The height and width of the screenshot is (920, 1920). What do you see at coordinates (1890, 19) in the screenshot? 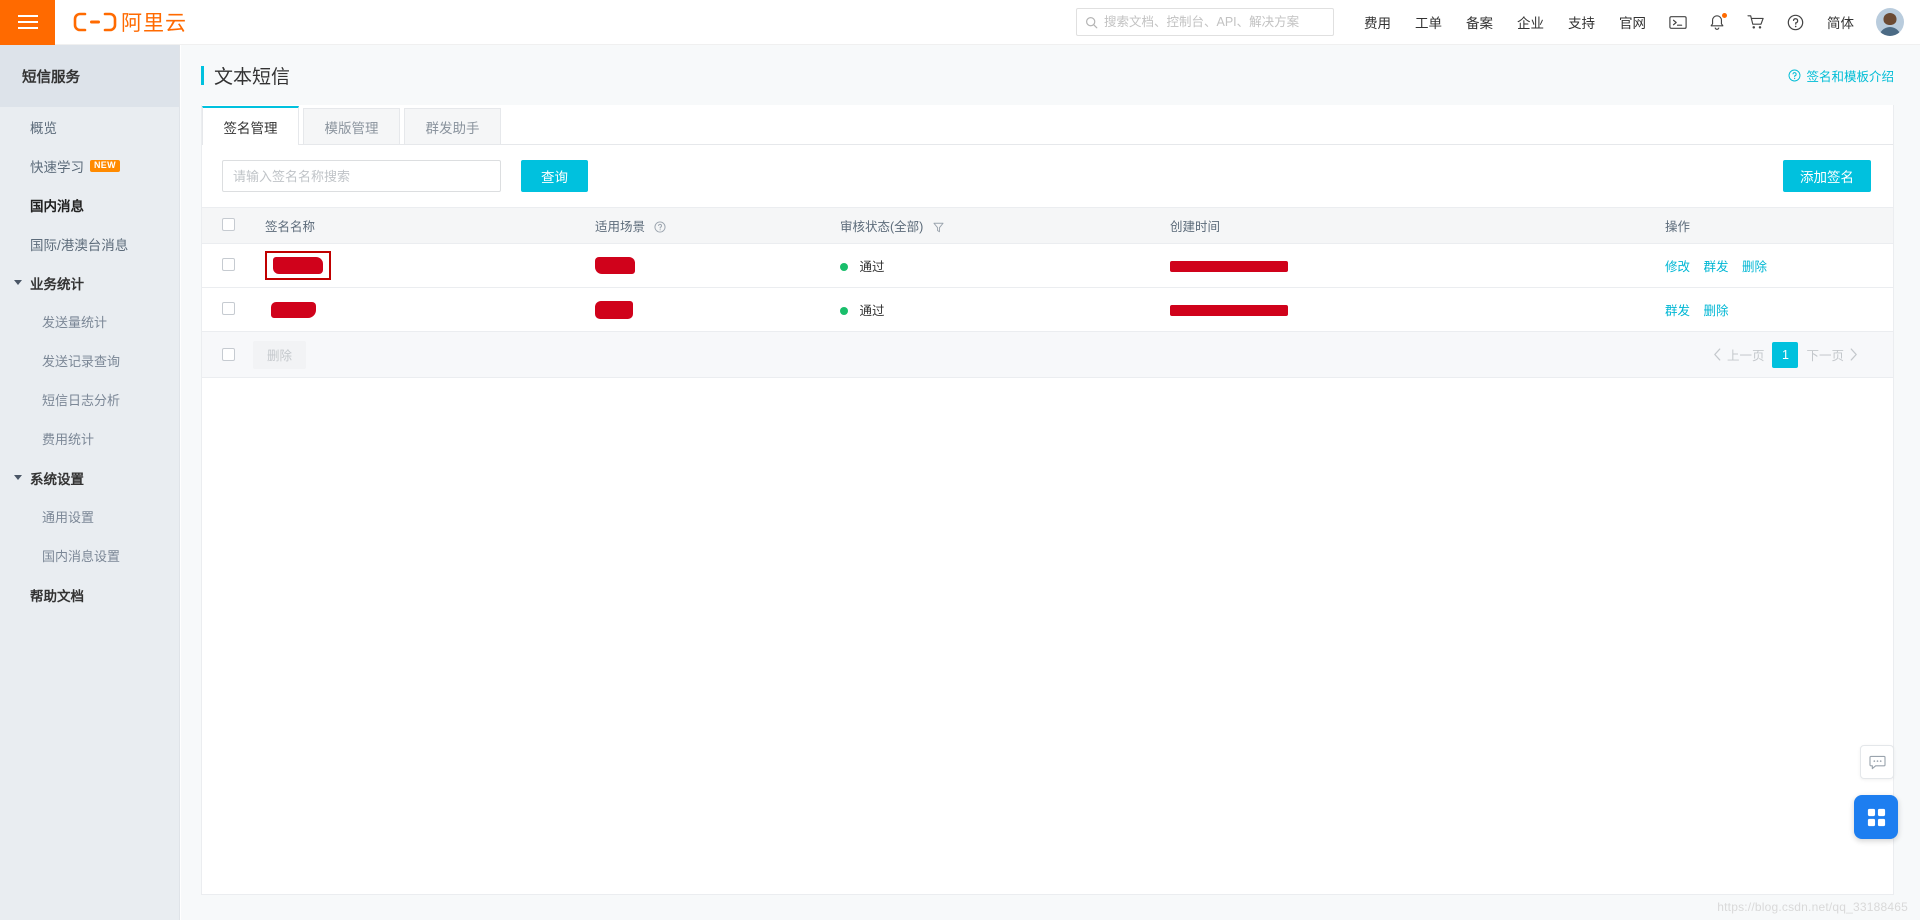
I see `avatar-face` at bounding box center [1890, 19].